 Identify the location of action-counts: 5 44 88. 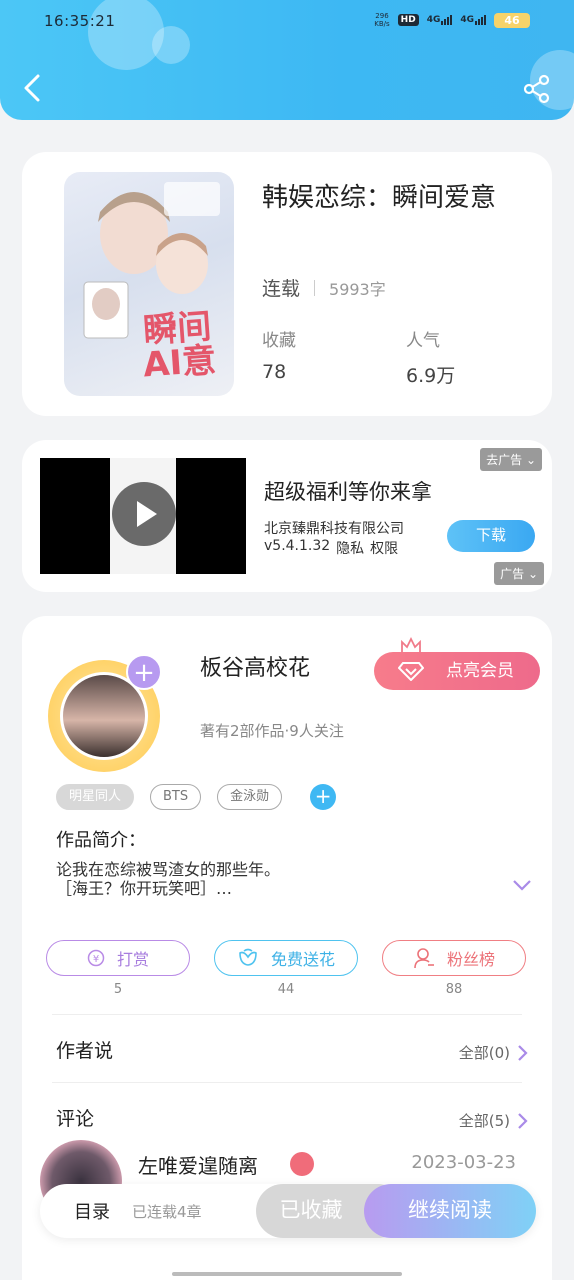
(286, 989).